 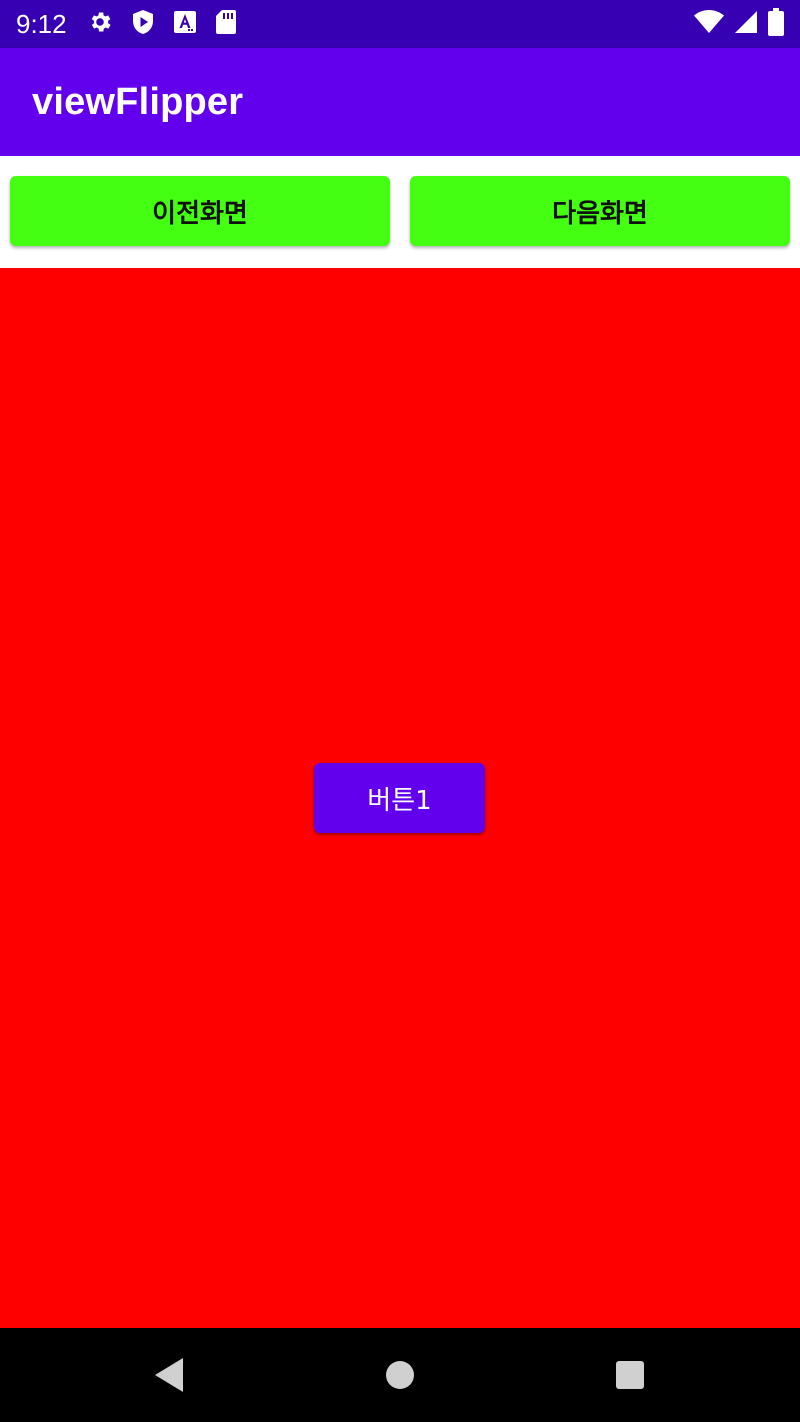 I want to click on next-screen-button: 다음화면, so click(x=600, y=211).